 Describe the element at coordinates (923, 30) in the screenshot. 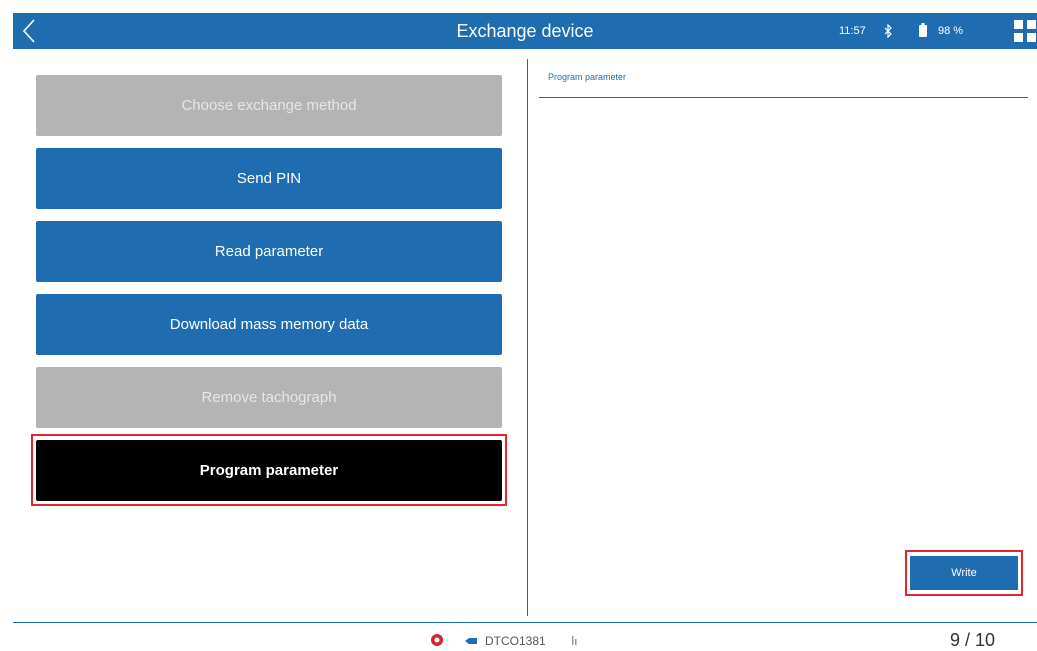

I see `battery-icon` at that location.